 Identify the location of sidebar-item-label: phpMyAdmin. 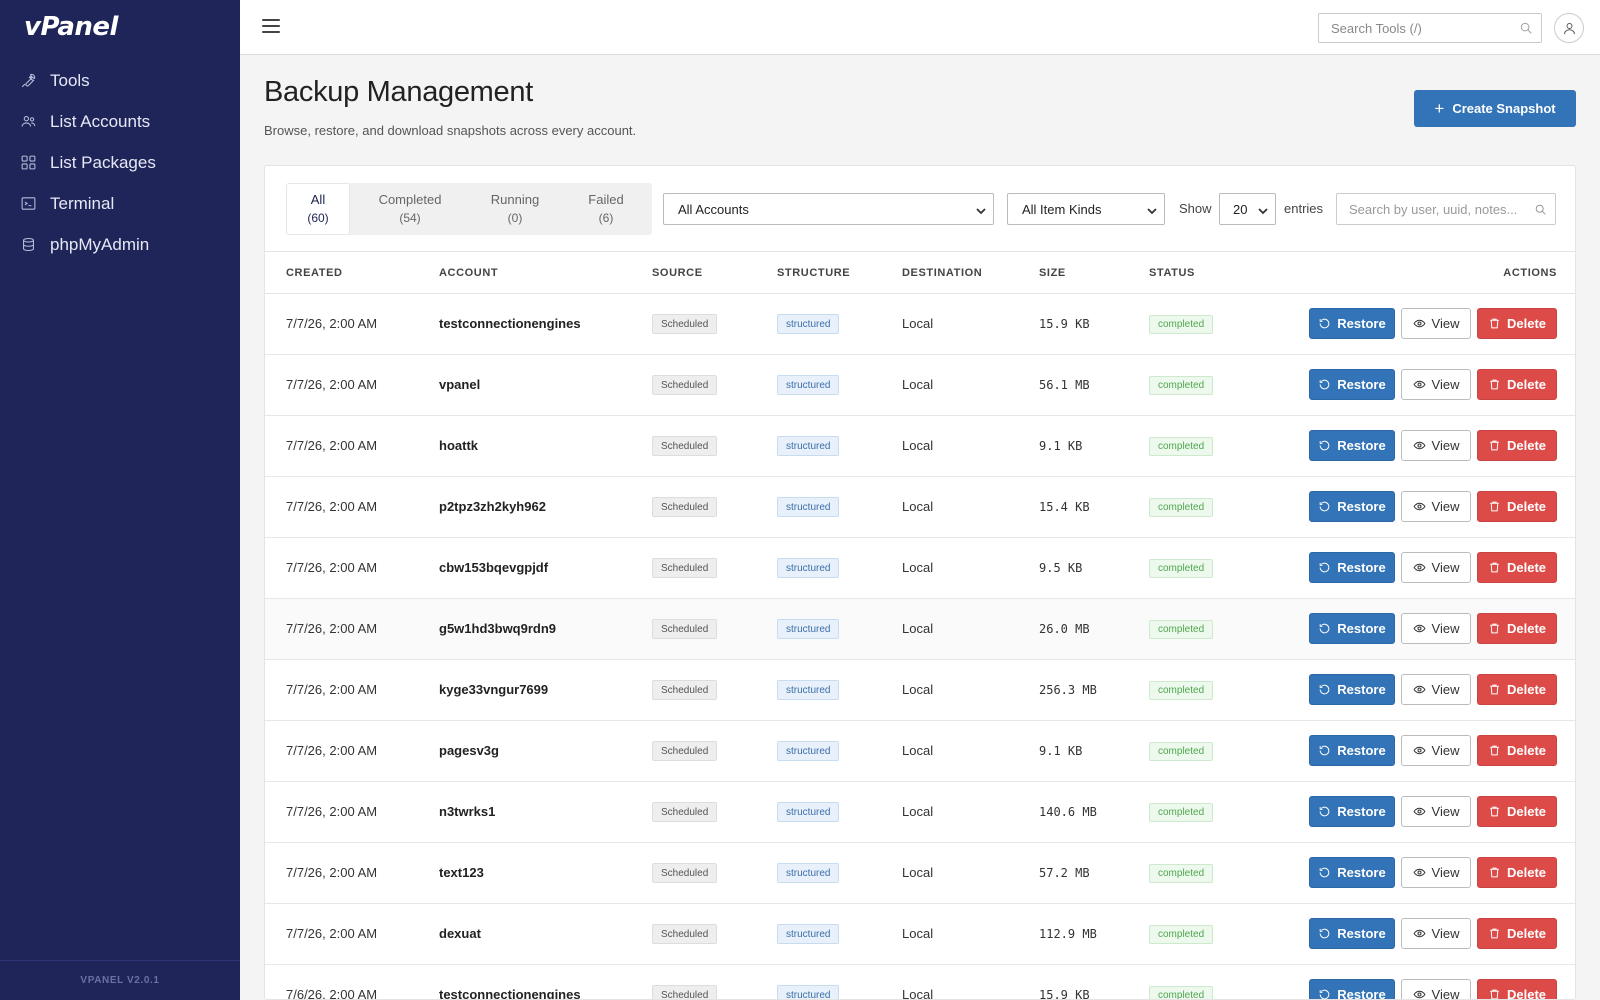
(100, 244).